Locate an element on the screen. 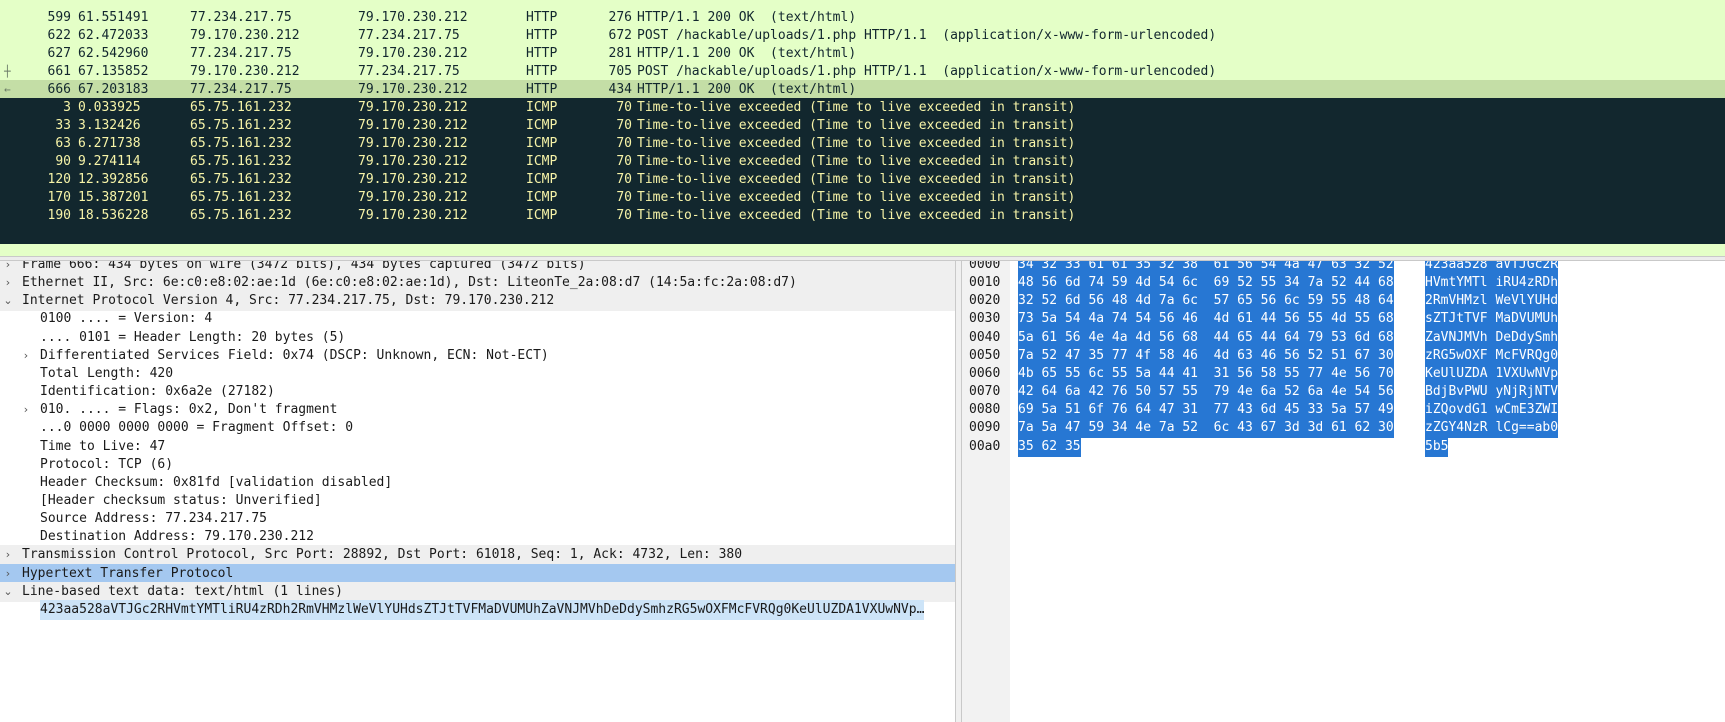 The height and width of the screenshot is (722, 1725). detail-tree-label: [Header checksum status: Unverified] is located at coordinates (181, 500).